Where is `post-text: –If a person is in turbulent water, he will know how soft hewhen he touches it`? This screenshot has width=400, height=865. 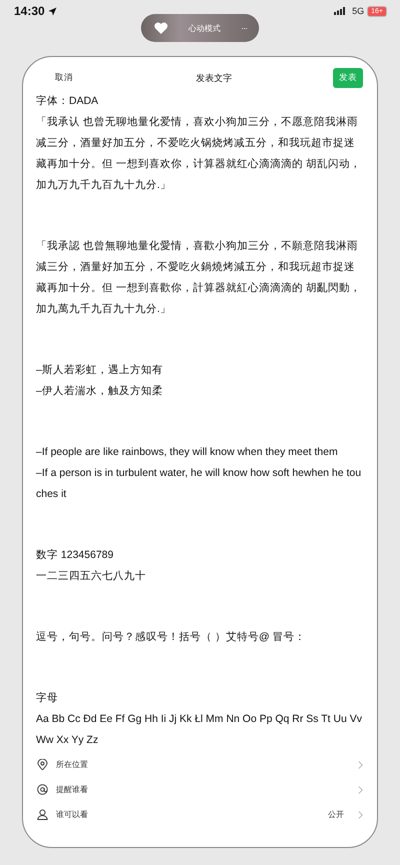 post-text: –If a person is in turbulent water, he will know how soft hewhen he touches it is located at coordinates (199, 484).